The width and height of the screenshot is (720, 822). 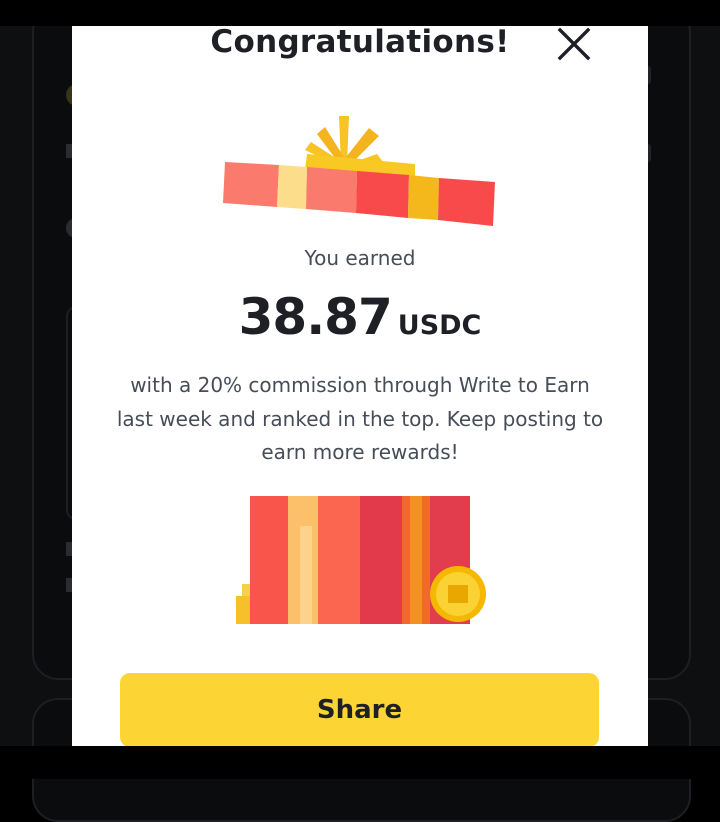 I want to click on gift-box-illustration, so click(x=362, y=560).